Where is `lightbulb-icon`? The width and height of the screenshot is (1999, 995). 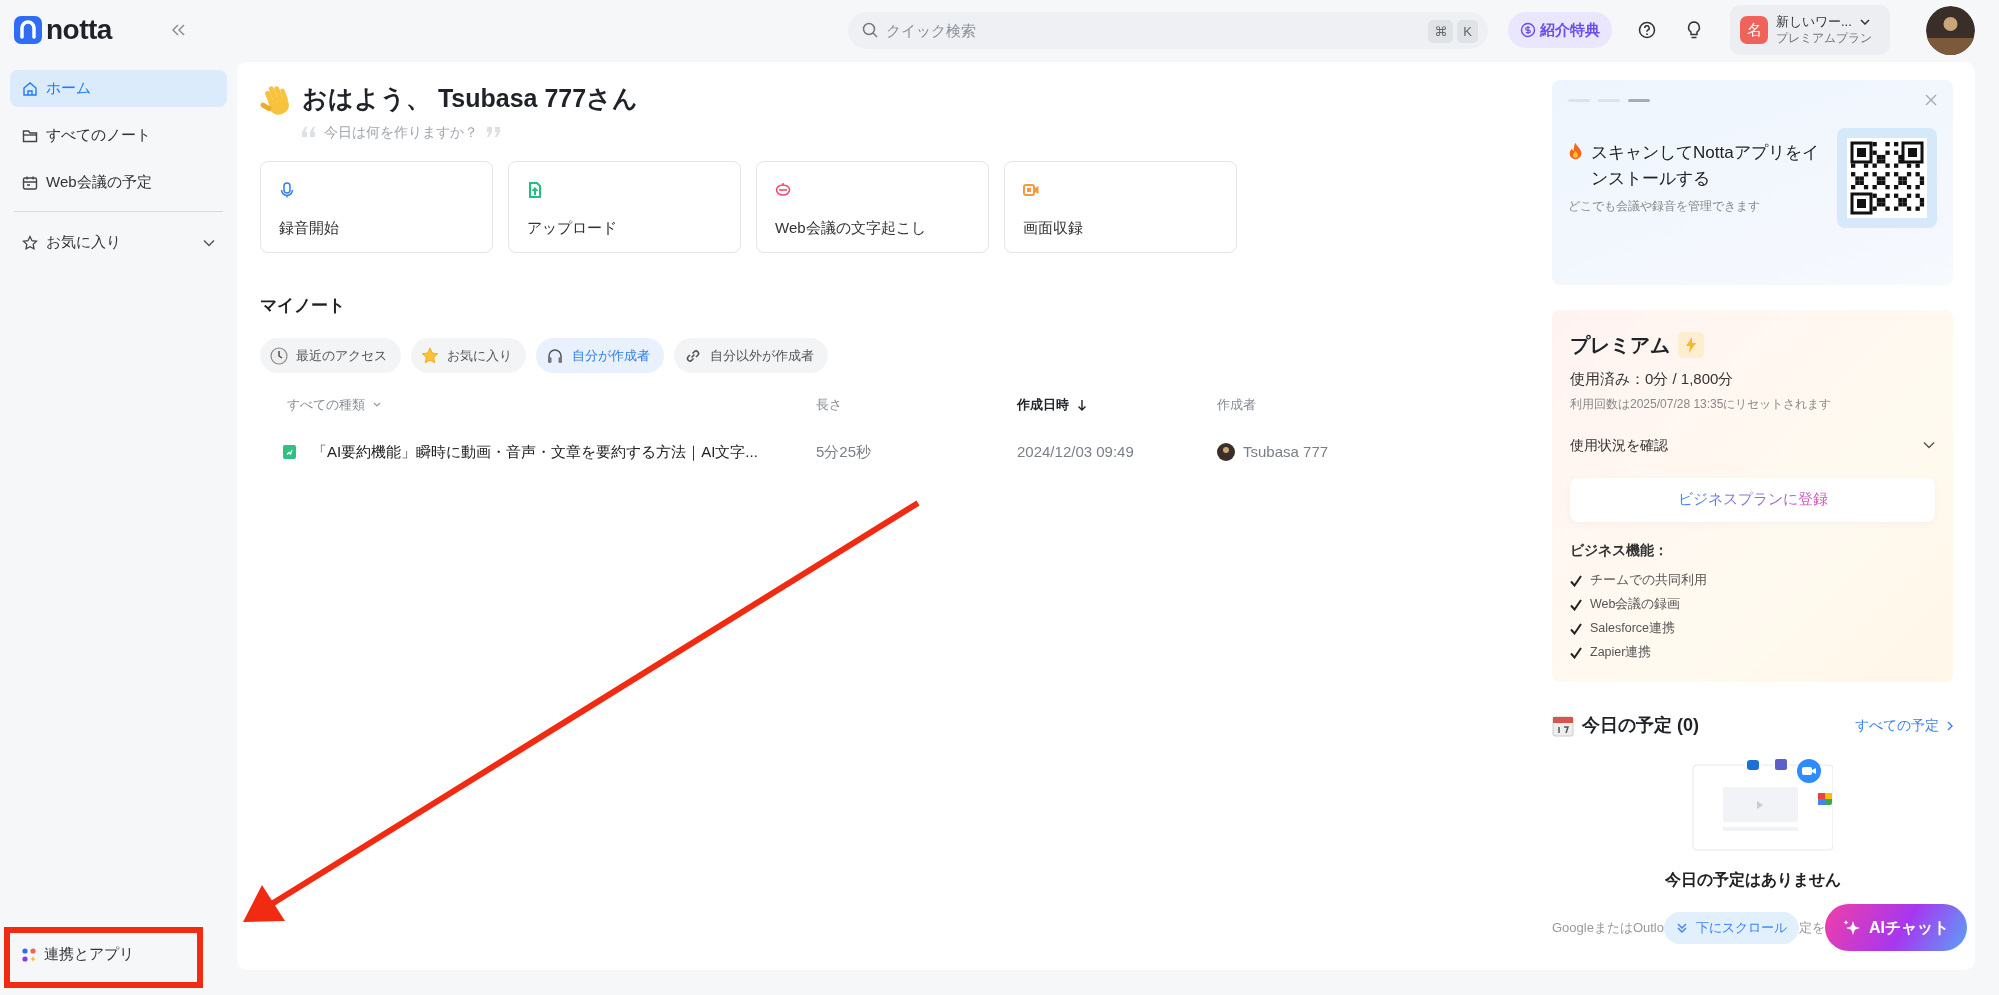 lightbulb-icon is located at coordinates (1694, 30).